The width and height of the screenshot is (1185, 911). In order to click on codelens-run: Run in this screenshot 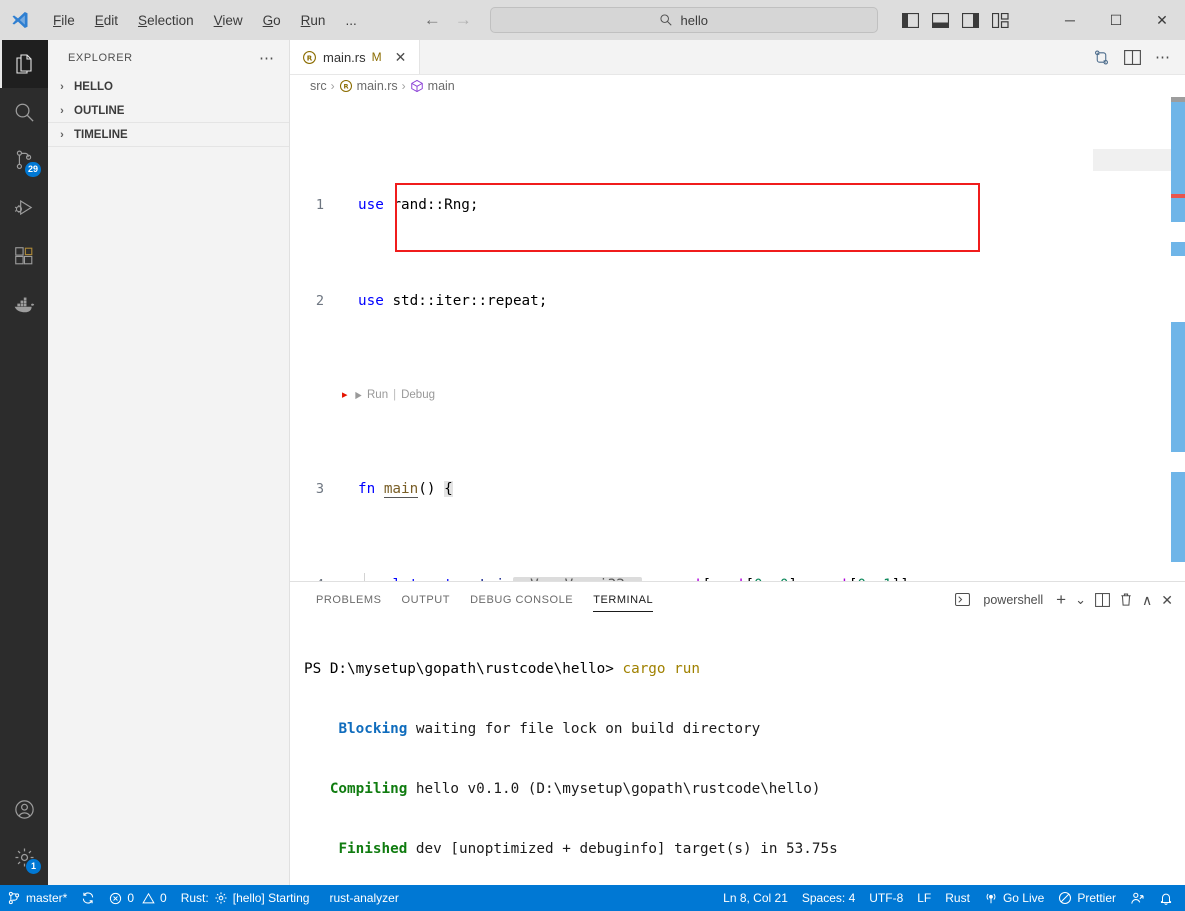, I will do `click(371, 395)`.